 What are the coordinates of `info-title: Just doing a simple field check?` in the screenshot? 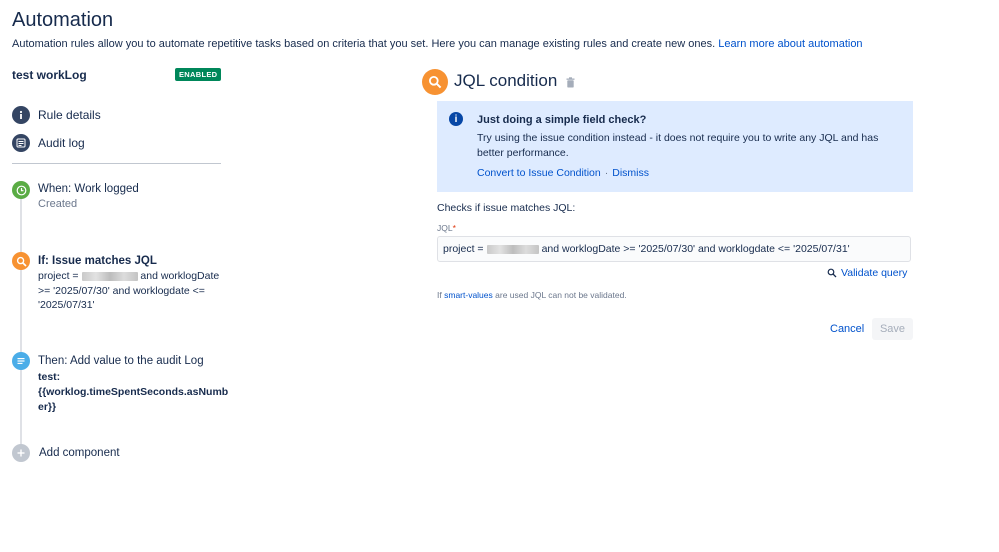 It's located at (562, 120).